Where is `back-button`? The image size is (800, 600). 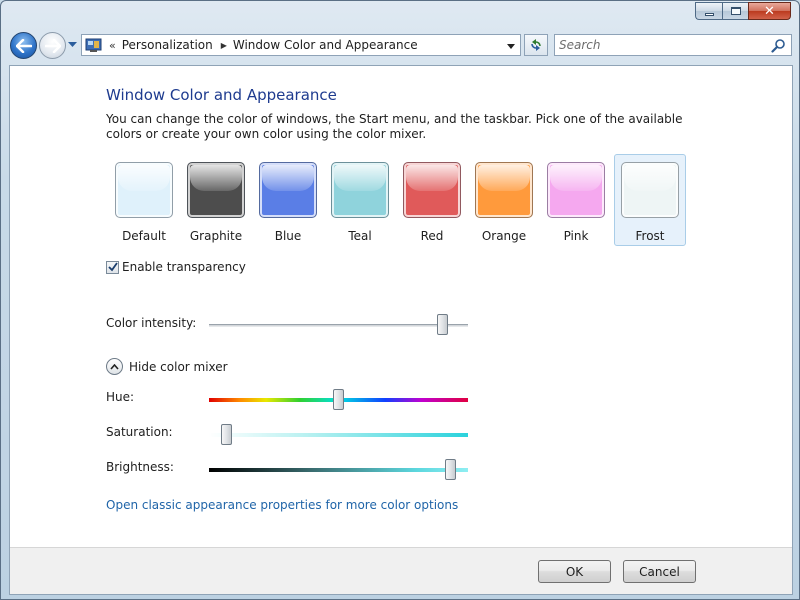
back-button is located at coordinates (23, 45).